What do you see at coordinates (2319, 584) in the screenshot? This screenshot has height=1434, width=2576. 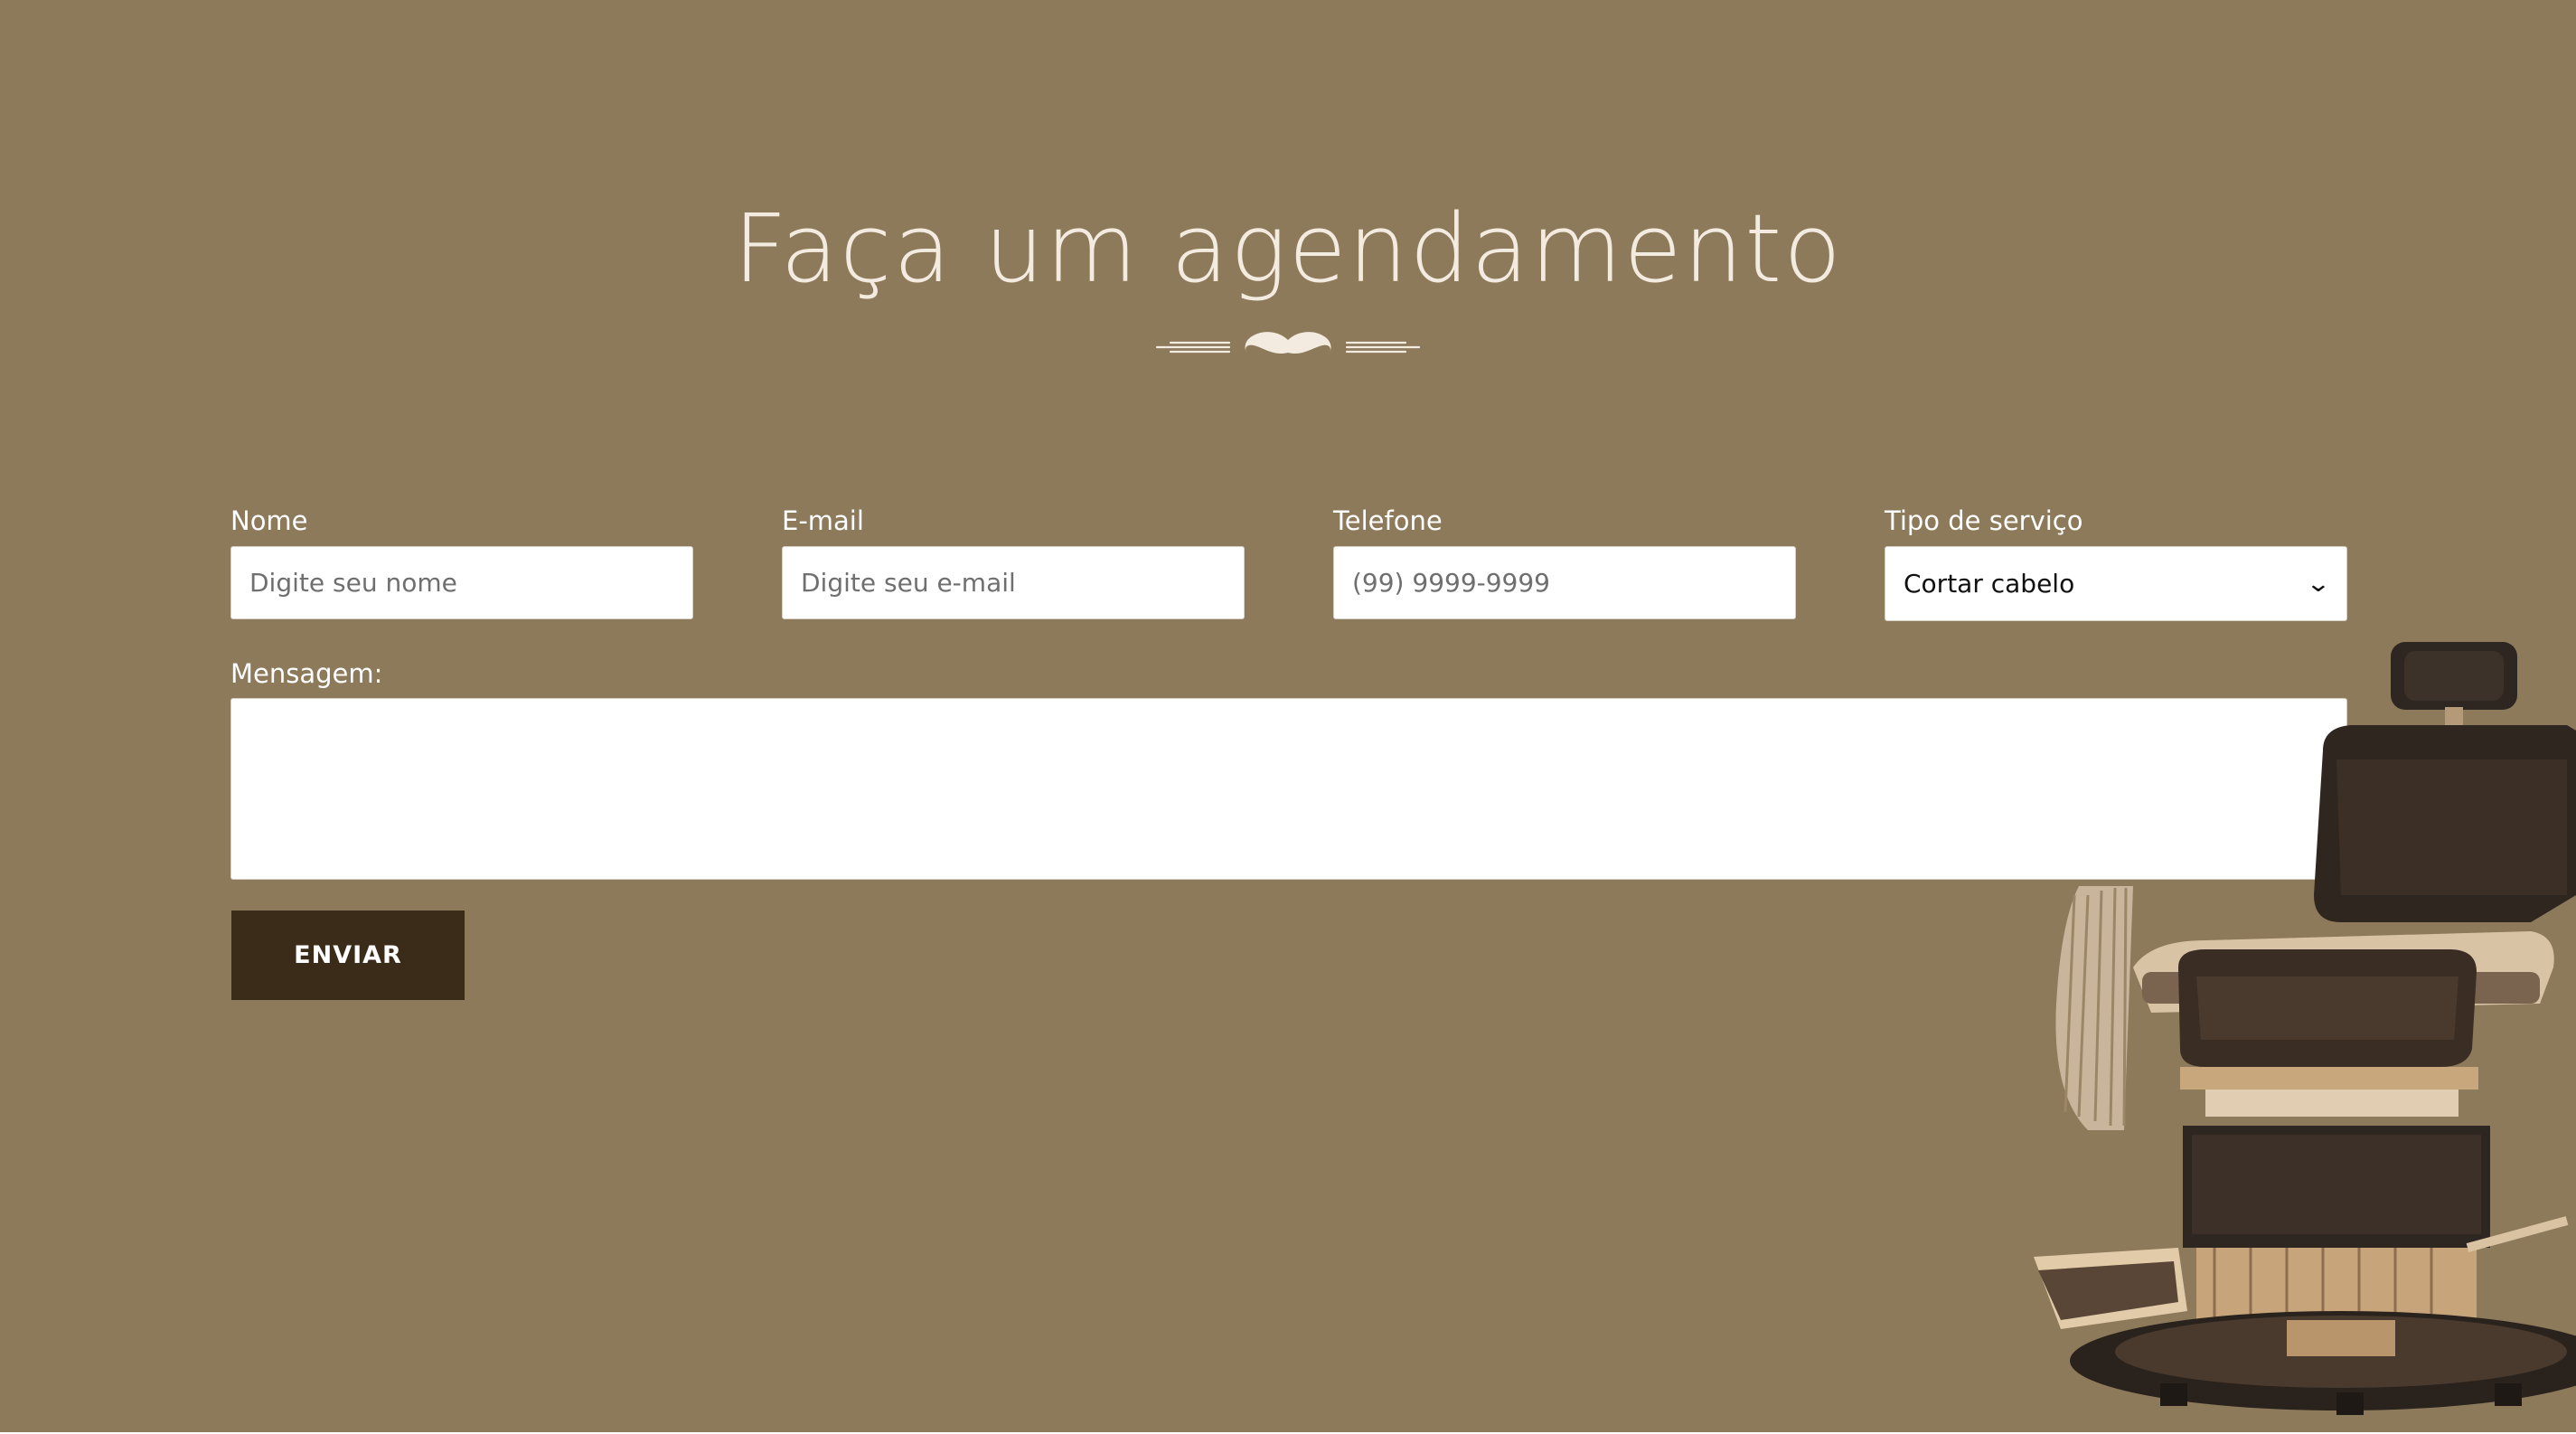 I see `chevron-down-icon: ⌄` at bounding box center [2319, 584].